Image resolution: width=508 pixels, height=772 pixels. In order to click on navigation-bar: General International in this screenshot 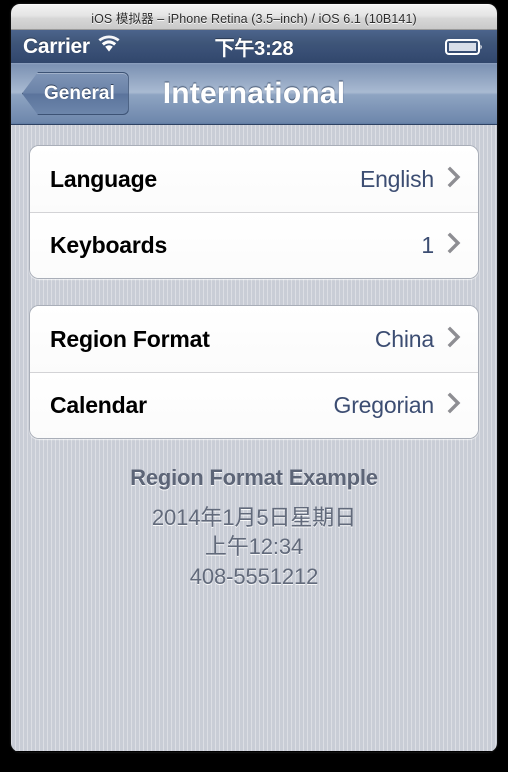, I will do `click(254, 94)`.